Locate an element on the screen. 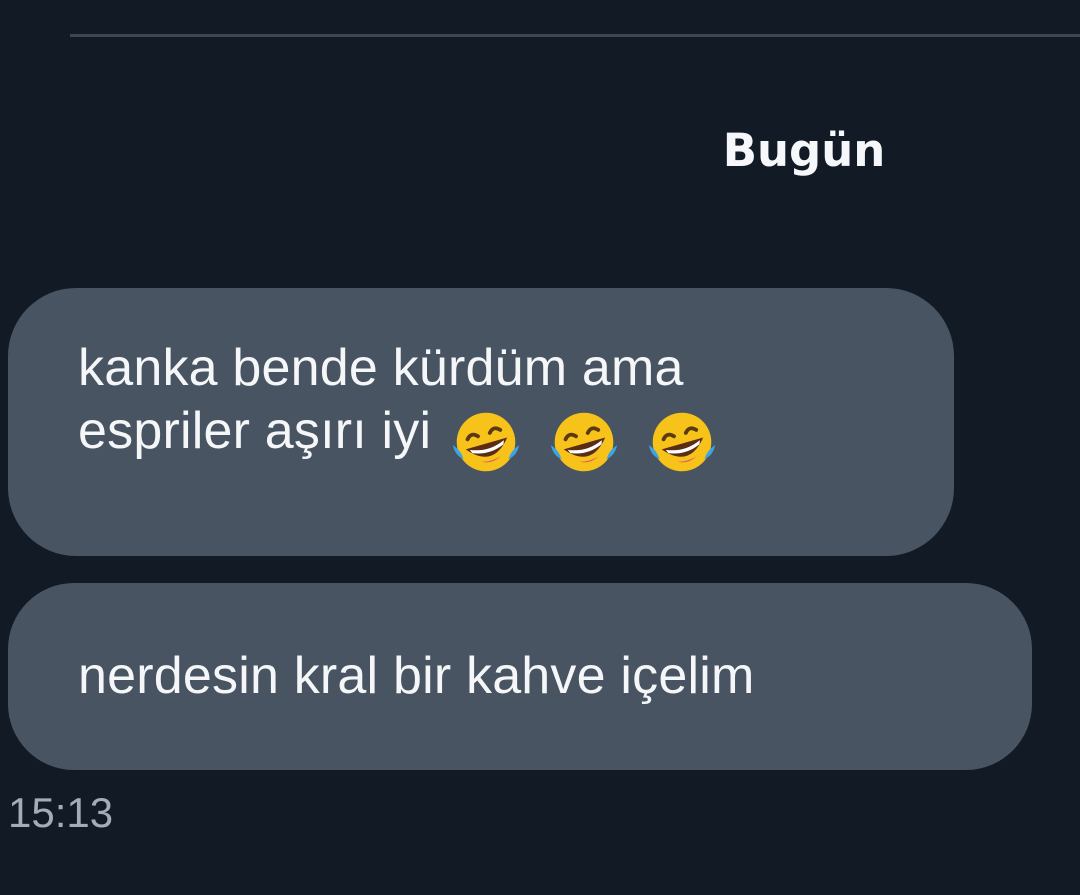 This screenshot has height=895, width=1080. date-separator: Bugün is located at coordinates (804, 150).